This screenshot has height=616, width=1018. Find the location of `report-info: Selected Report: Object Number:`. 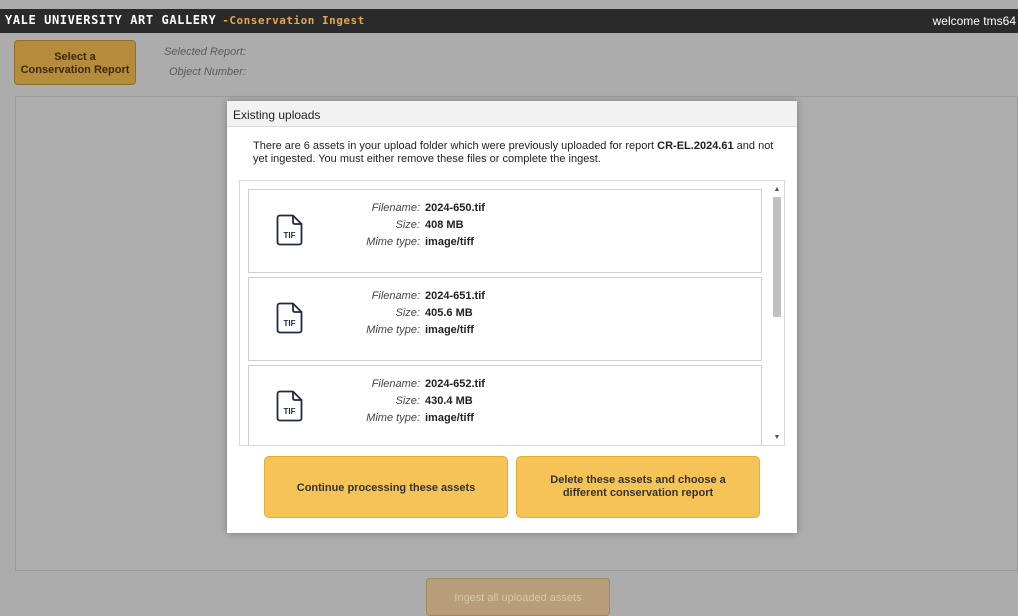

report-info: Selected Report: Object Number: is located at coordinates (204, 66).